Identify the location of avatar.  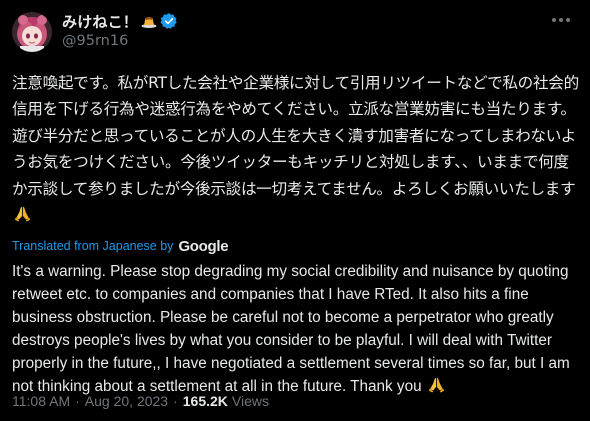
(32, 32).